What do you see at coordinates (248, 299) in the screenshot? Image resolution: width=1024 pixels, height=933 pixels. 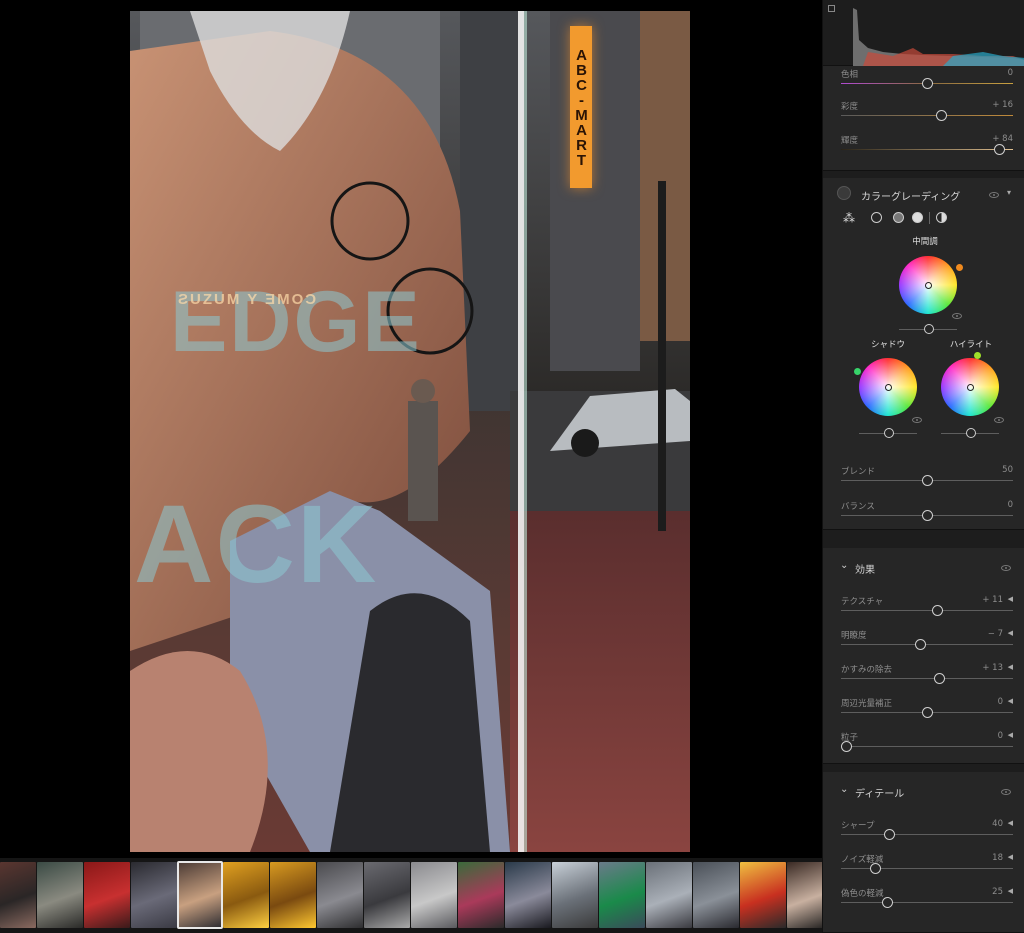 I see `mirrored-text: ƧUZUM Y ƎMOƆ` at bounding box center [248, 299].